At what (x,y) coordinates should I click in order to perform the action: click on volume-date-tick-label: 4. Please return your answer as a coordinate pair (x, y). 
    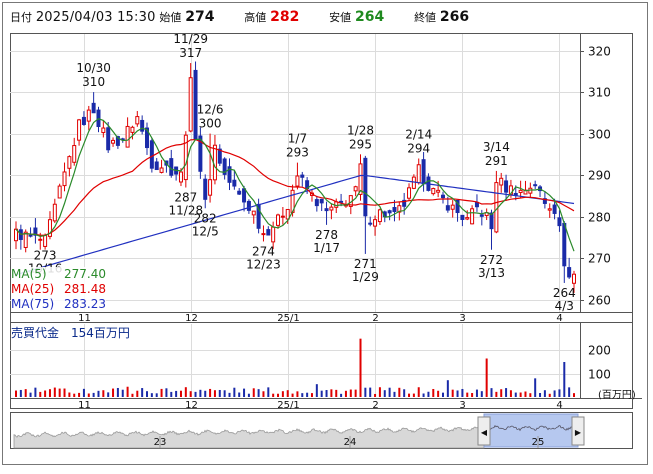
    Looking at the image, I should click on (559, 405).